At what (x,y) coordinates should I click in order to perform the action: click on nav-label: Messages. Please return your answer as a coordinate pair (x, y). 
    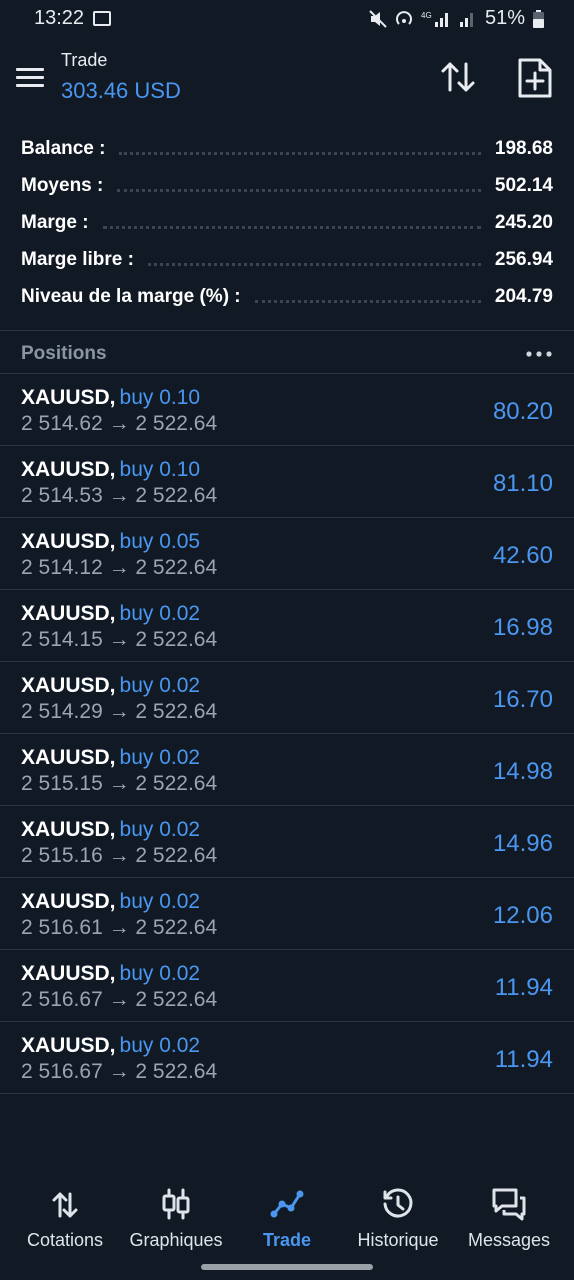
    Looking at the image, I should click on (509, 1240).